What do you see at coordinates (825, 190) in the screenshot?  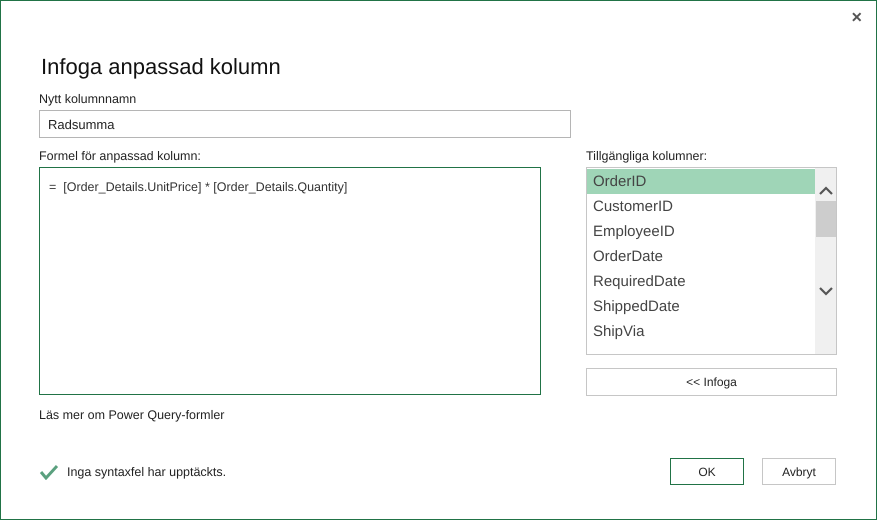 I see `scroll-up-icon` at bounding box center [825, 190].